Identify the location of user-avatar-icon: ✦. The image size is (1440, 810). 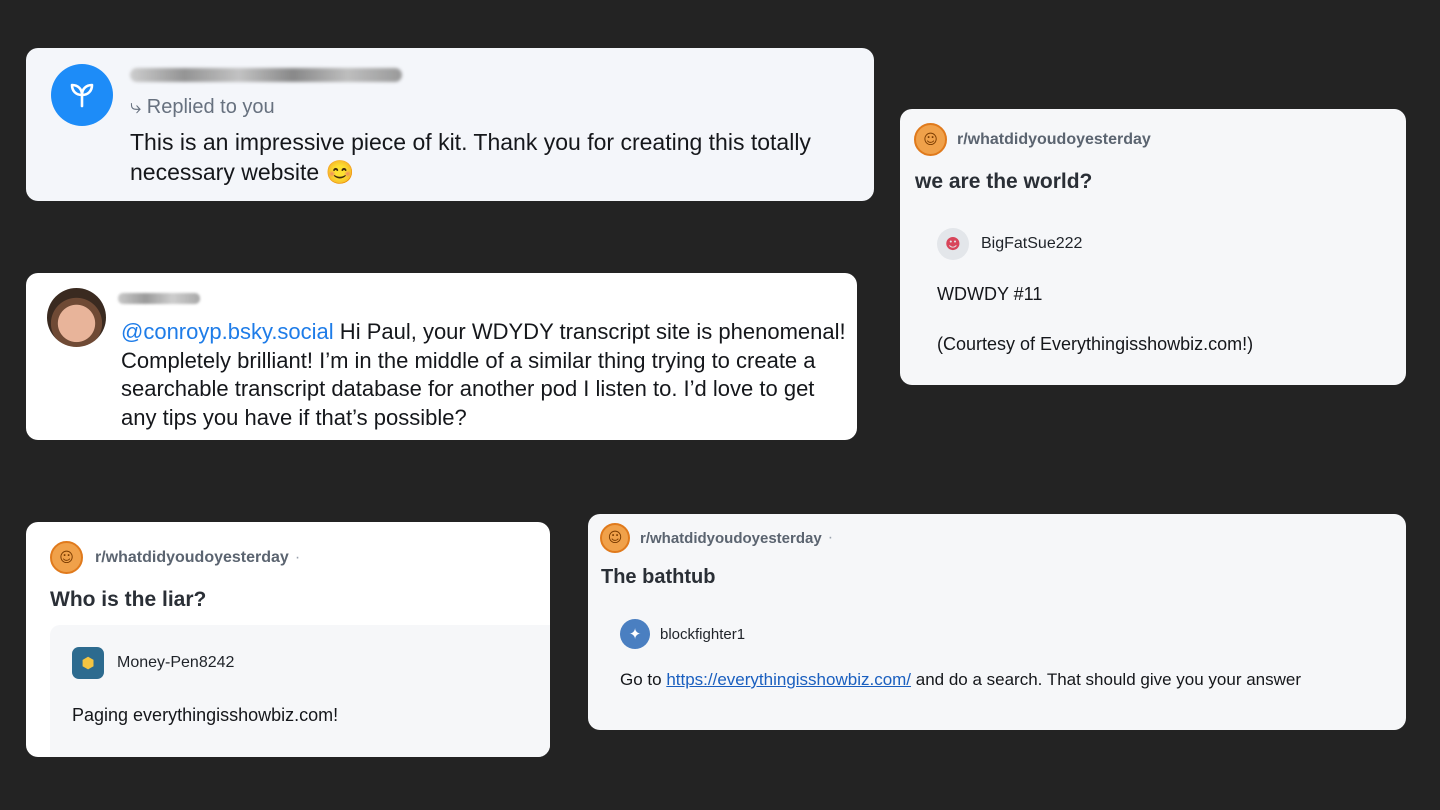
(635, 634).